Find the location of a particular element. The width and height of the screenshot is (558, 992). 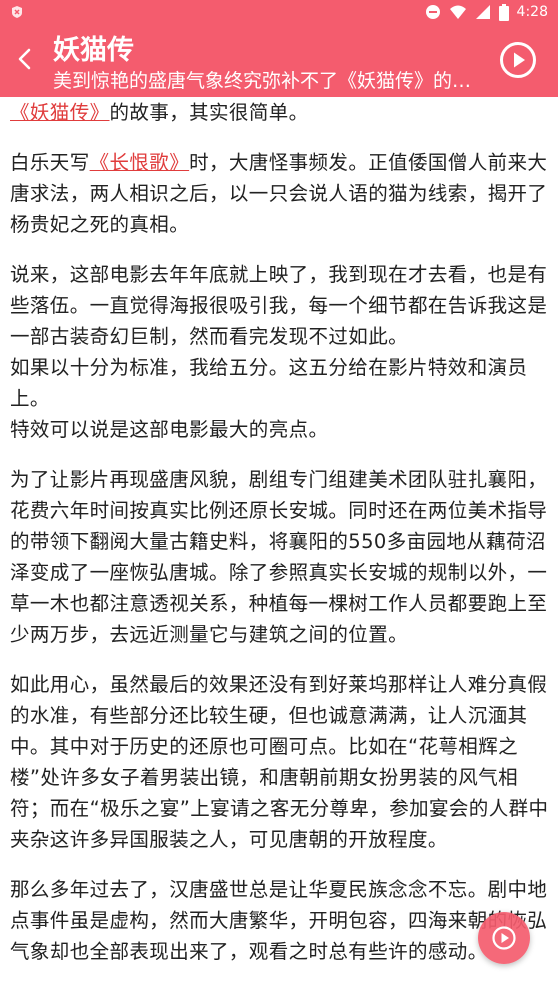

status-bar: 4:28 is located at coordinates (279, 12).